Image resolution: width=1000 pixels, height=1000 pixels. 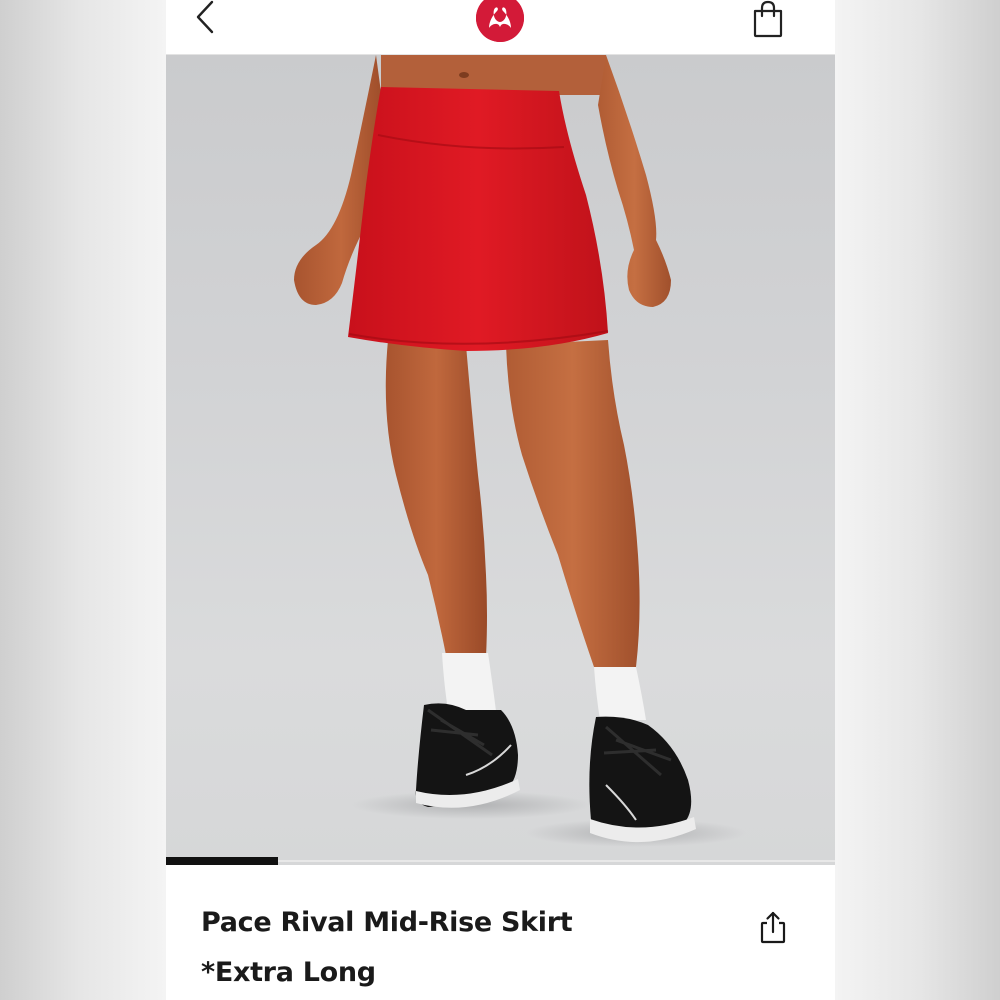 I want to click on top-nav-bar, so click(x=500, y=27).